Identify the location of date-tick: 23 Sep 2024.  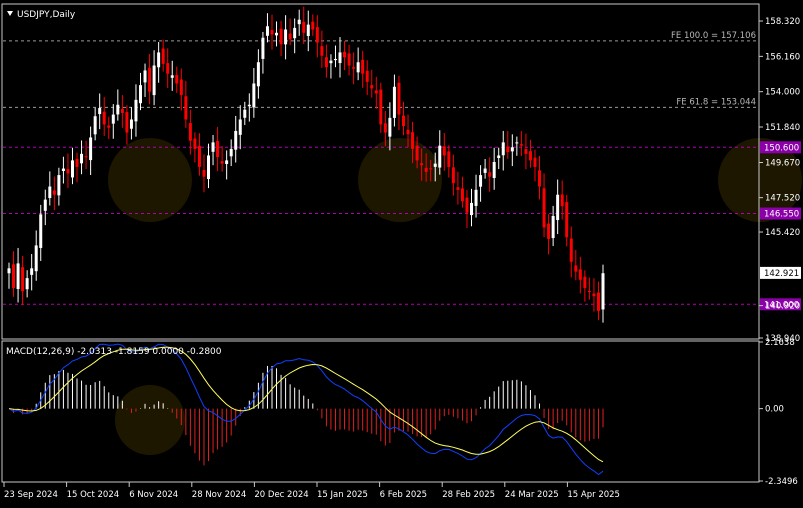
(31, 495).